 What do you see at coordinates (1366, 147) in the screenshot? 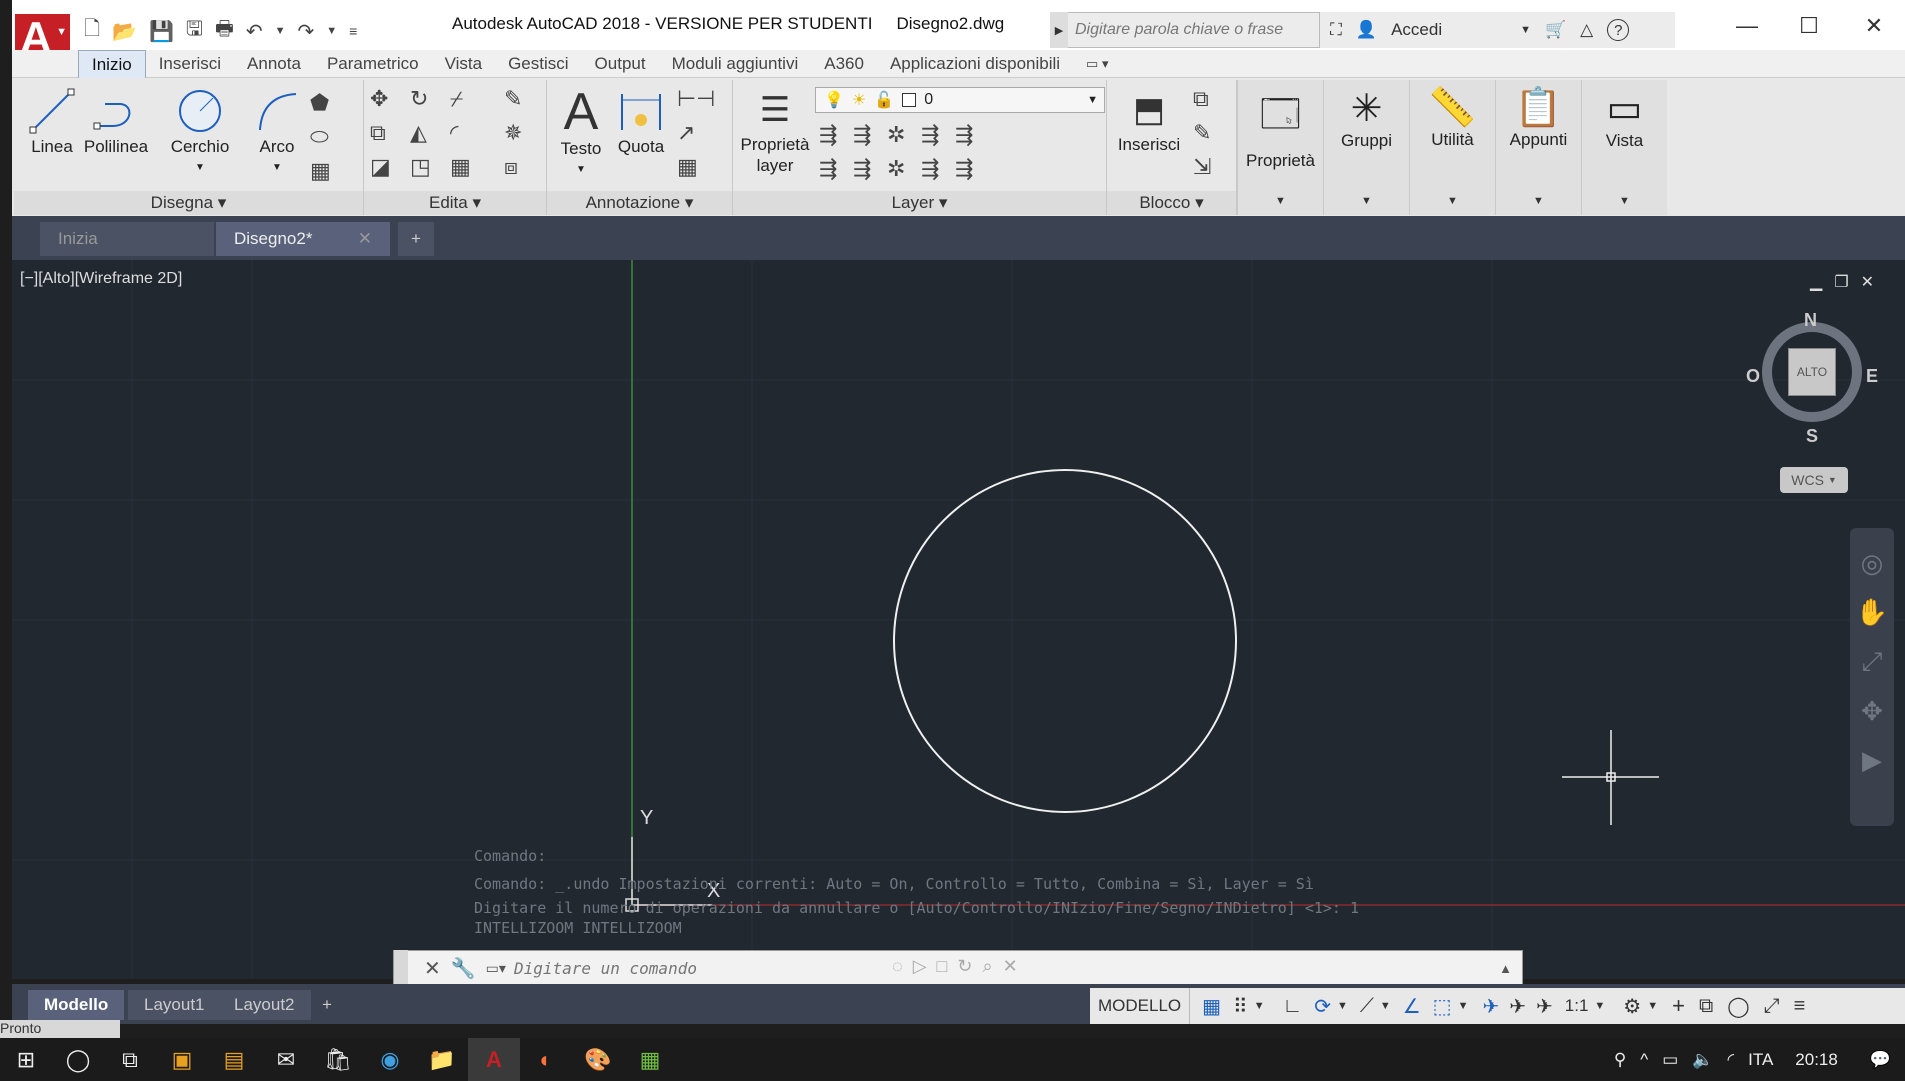
I see `panel-gruppi: ✳ Gruppi ▼` at bounding box center [1366, 147].